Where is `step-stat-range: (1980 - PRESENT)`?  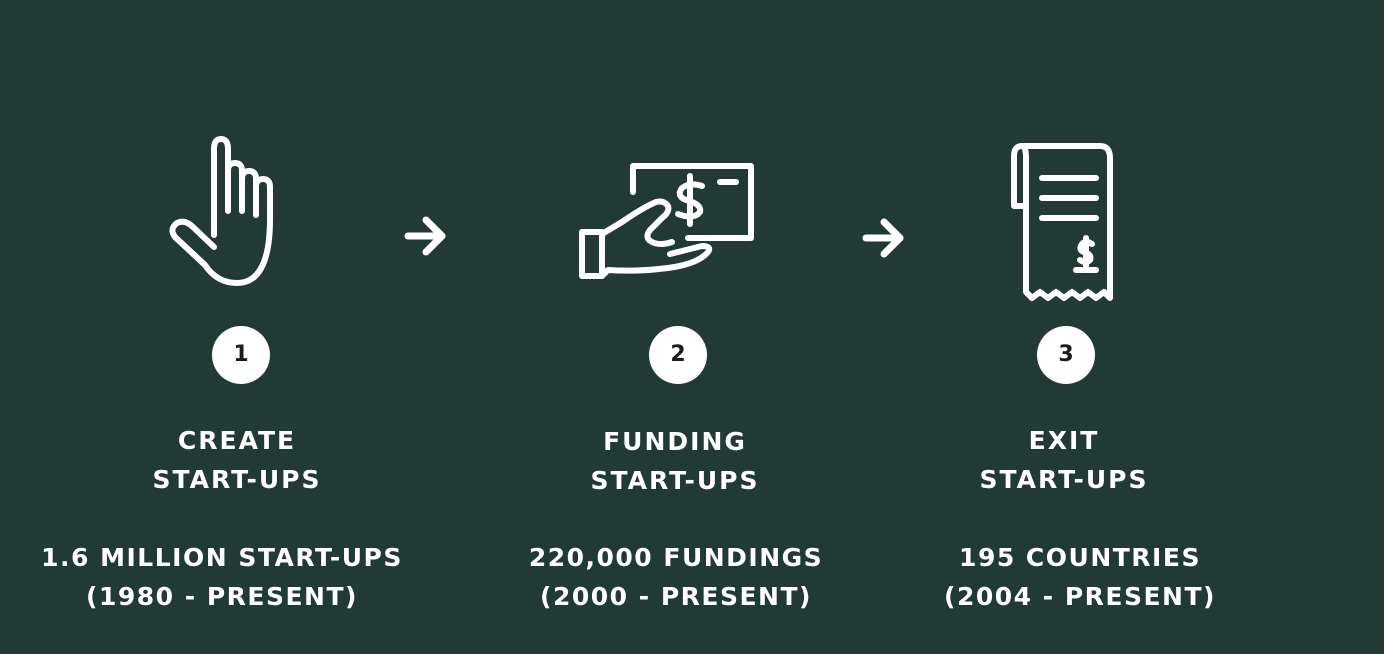 step-stat-range: (1980 - PRESENT) is located at coordinates (222, 596).